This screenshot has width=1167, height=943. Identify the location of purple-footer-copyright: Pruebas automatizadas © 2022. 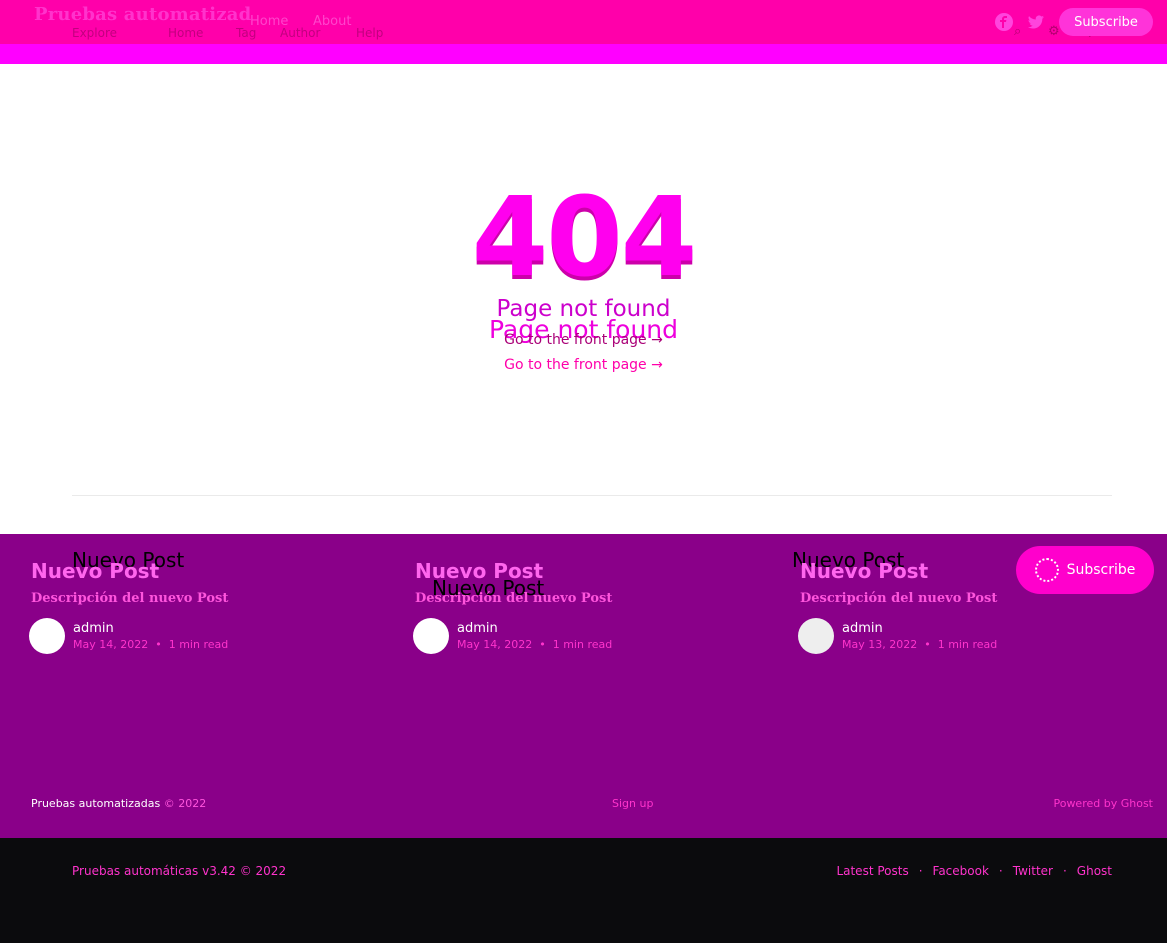
(118, 803).